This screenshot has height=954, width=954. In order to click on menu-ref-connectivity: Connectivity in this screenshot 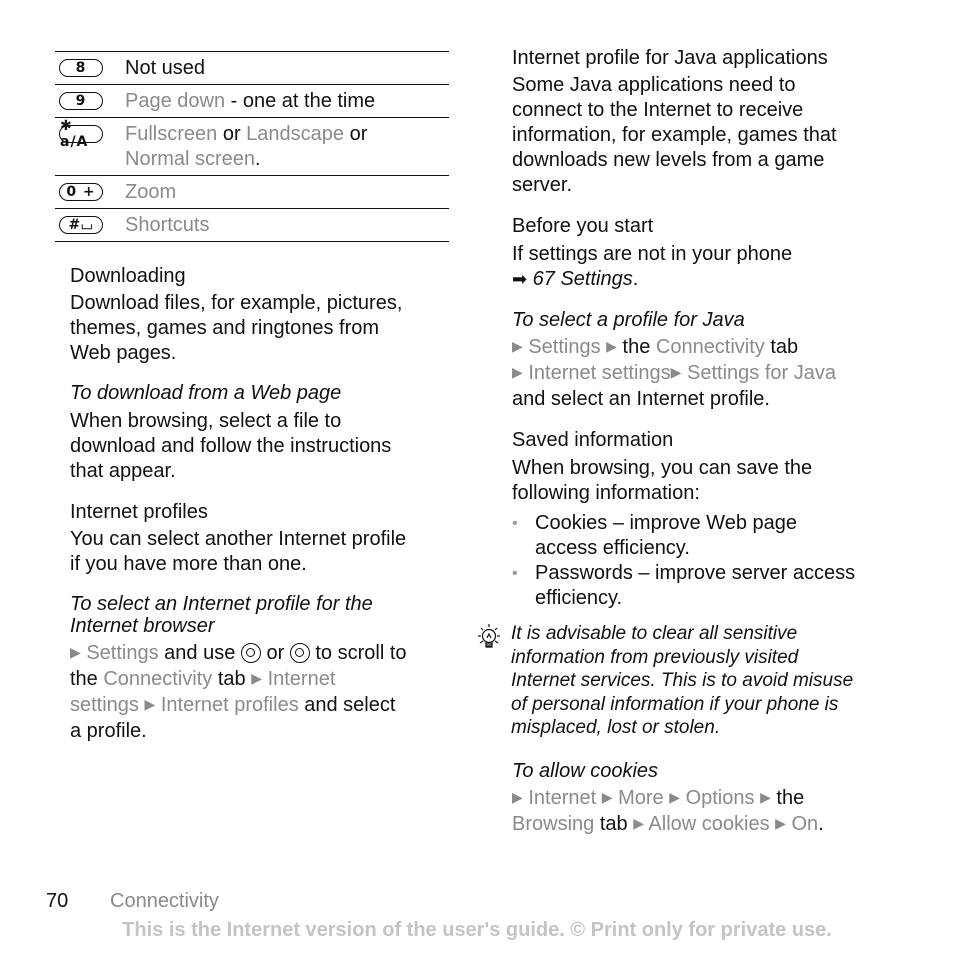, I will do `click(710, 347)`.